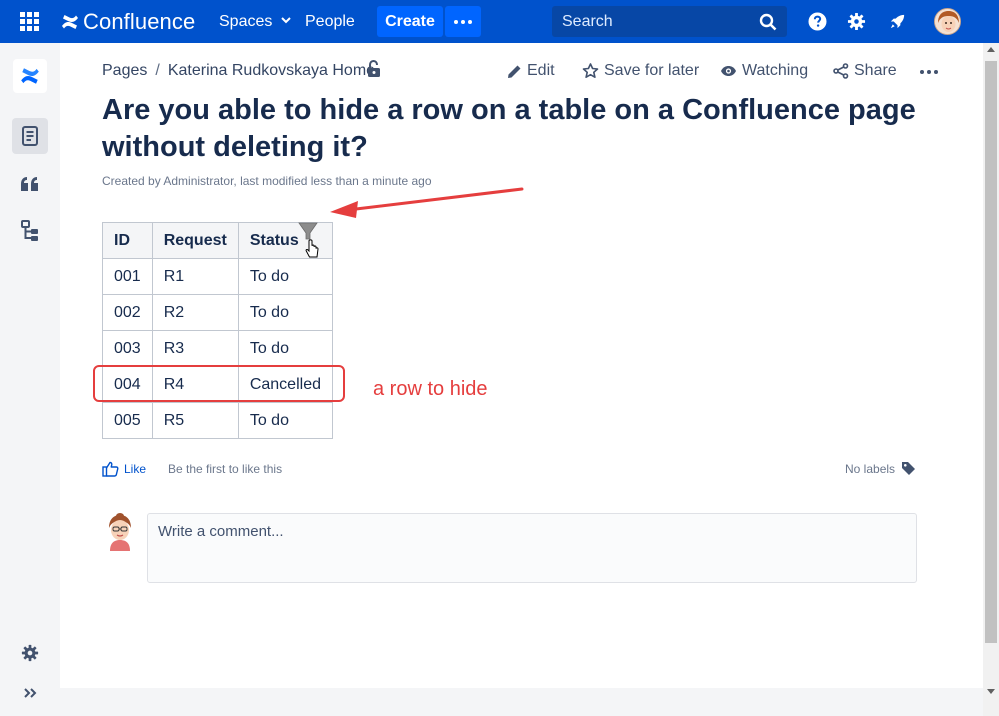 The height and width of the screenshot is (716, 999). I want to click on table-row: 001 R1 To do, so click(217, 276).